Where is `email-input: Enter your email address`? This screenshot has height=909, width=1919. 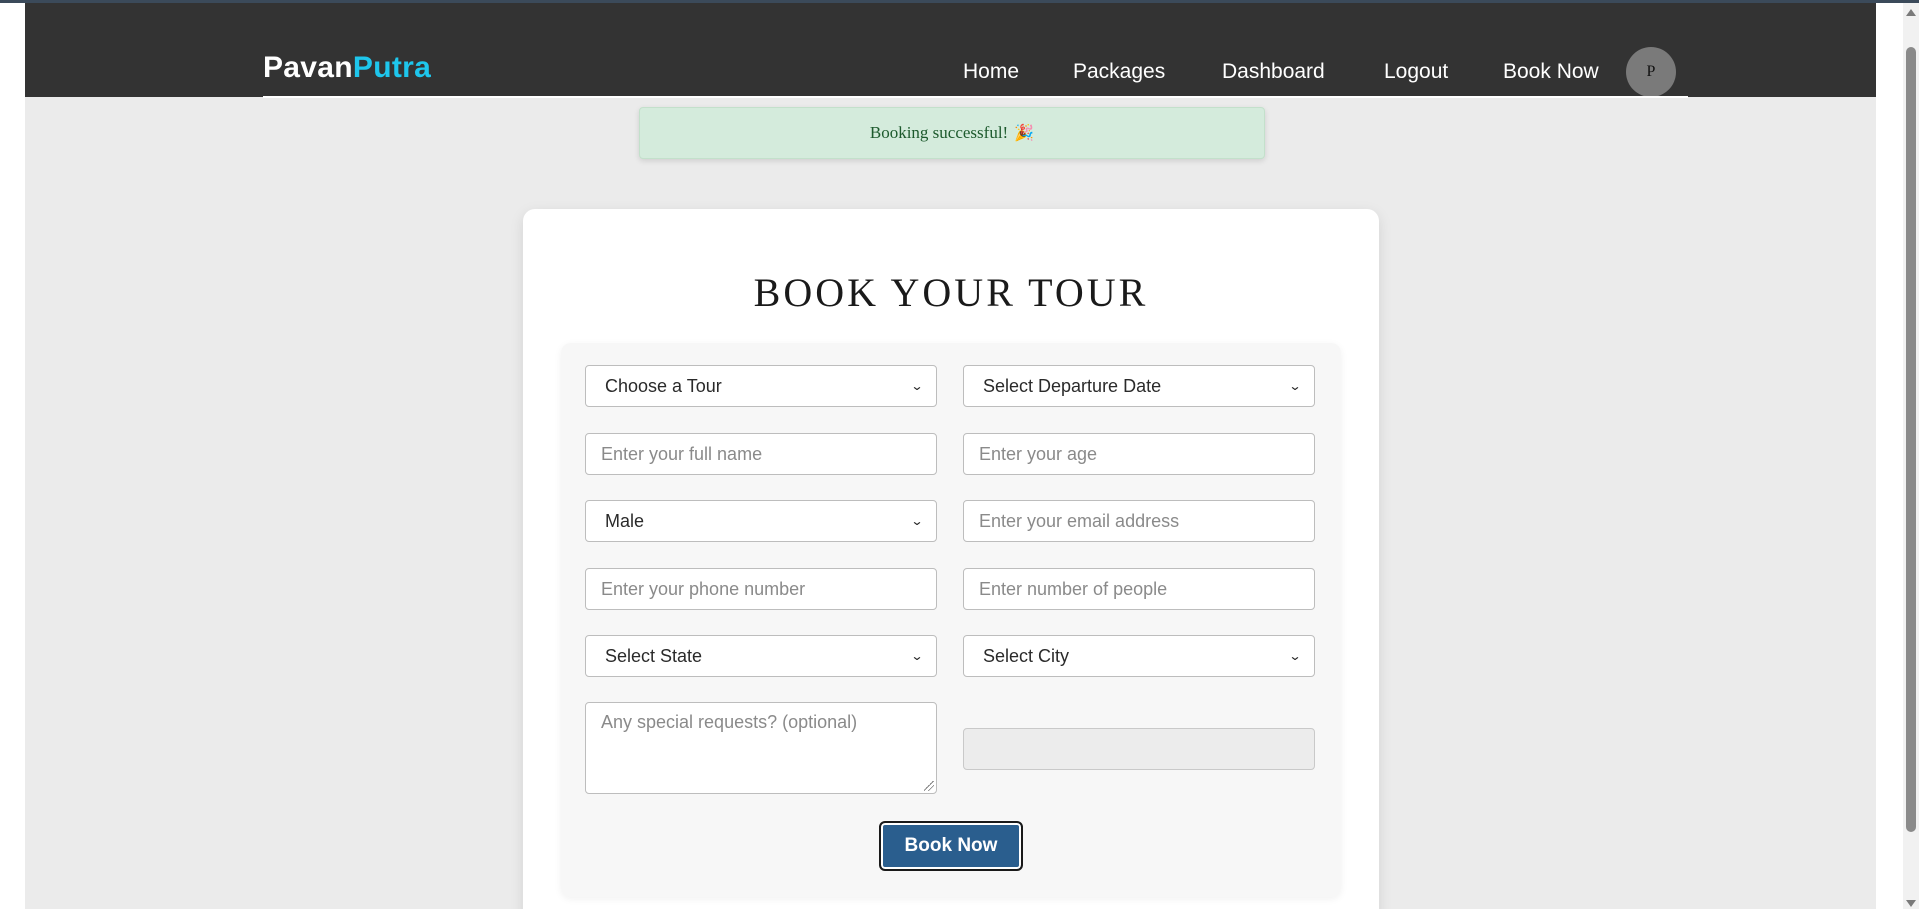 email-input: Enter your email address is located at coordinates (1139, 521).